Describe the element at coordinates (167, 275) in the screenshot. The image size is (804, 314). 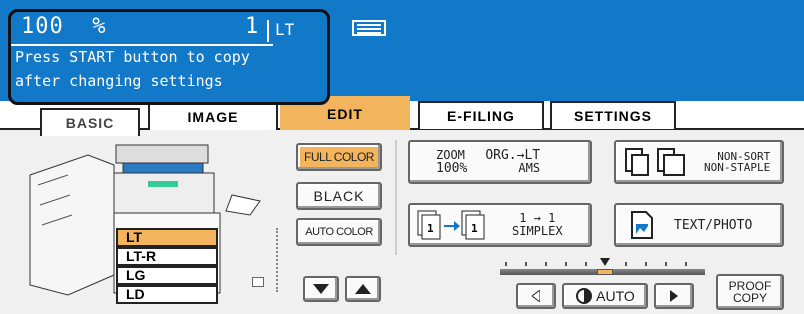
I see `paper-tray-lg: LG` at that location.